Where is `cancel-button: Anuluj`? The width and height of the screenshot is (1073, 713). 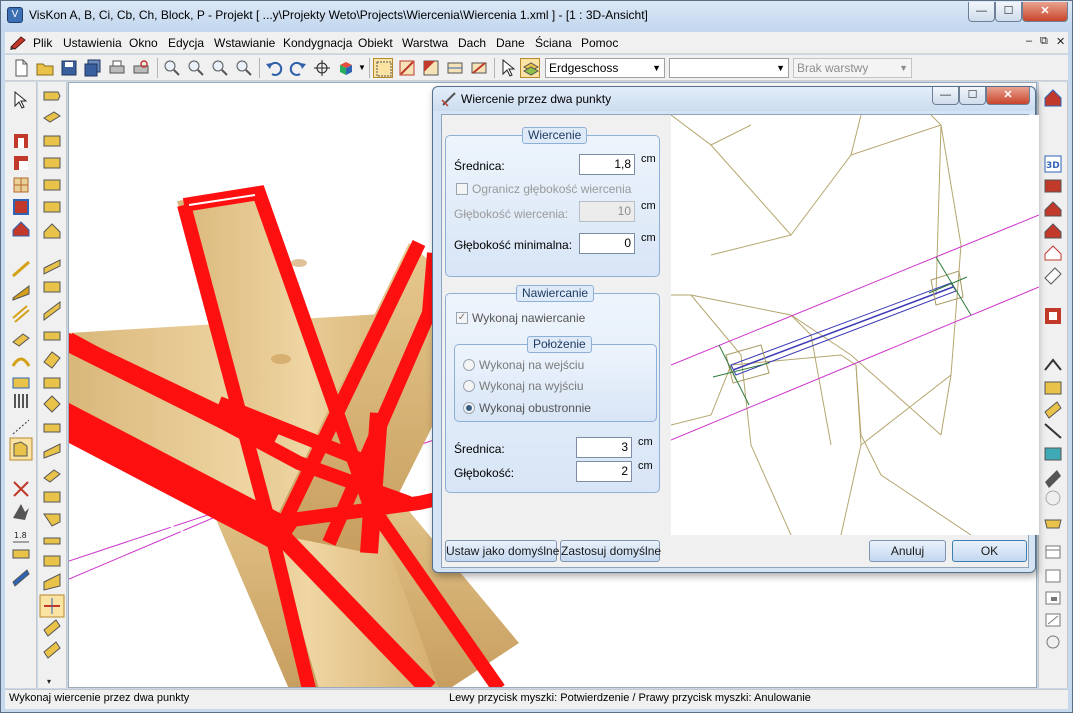 cancel-button: Anuluj is located at coordinates (907, 551).